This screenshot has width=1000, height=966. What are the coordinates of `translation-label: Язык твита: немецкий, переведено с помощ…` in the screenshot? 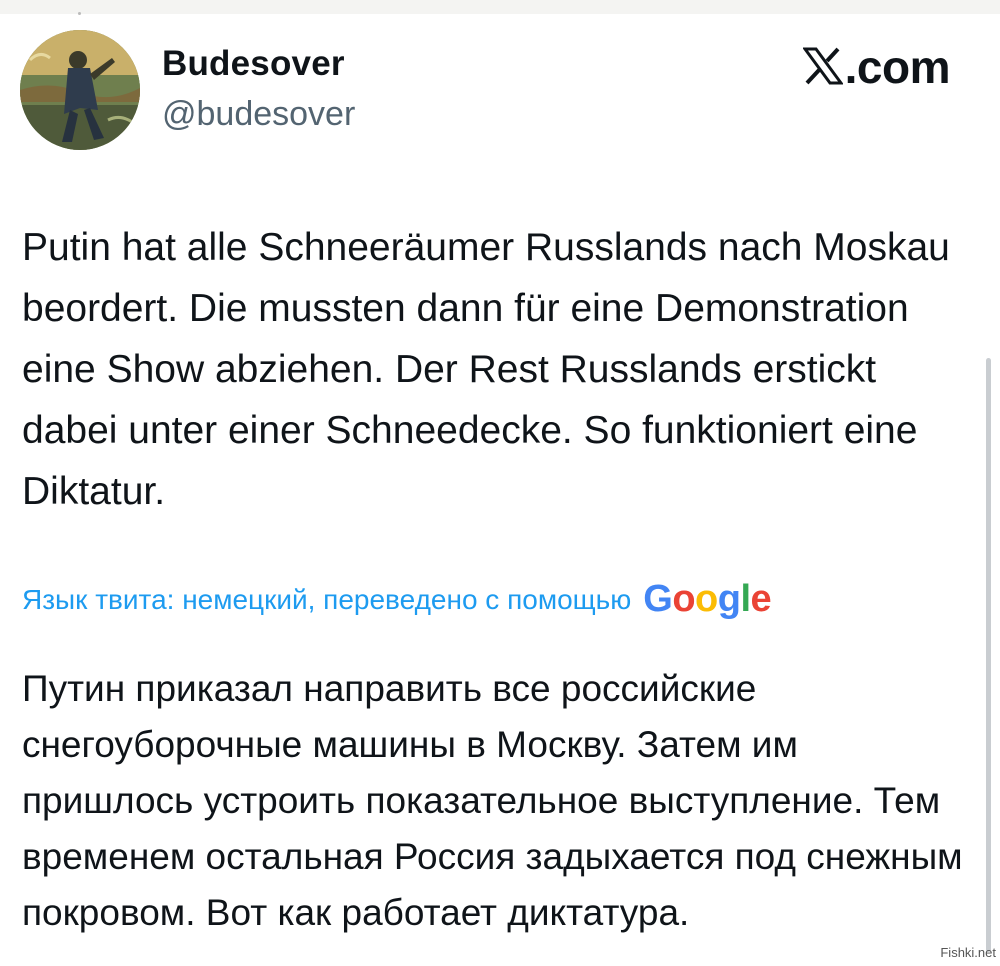 It's located at (326, 600).